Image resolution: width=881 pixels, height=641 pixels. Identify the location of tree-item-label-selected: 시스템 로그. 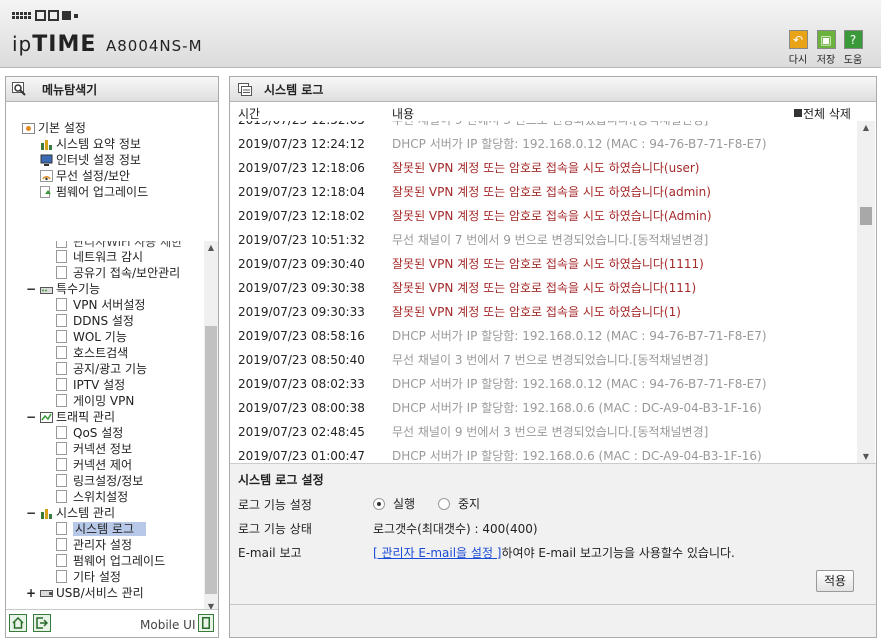
(110, 529).